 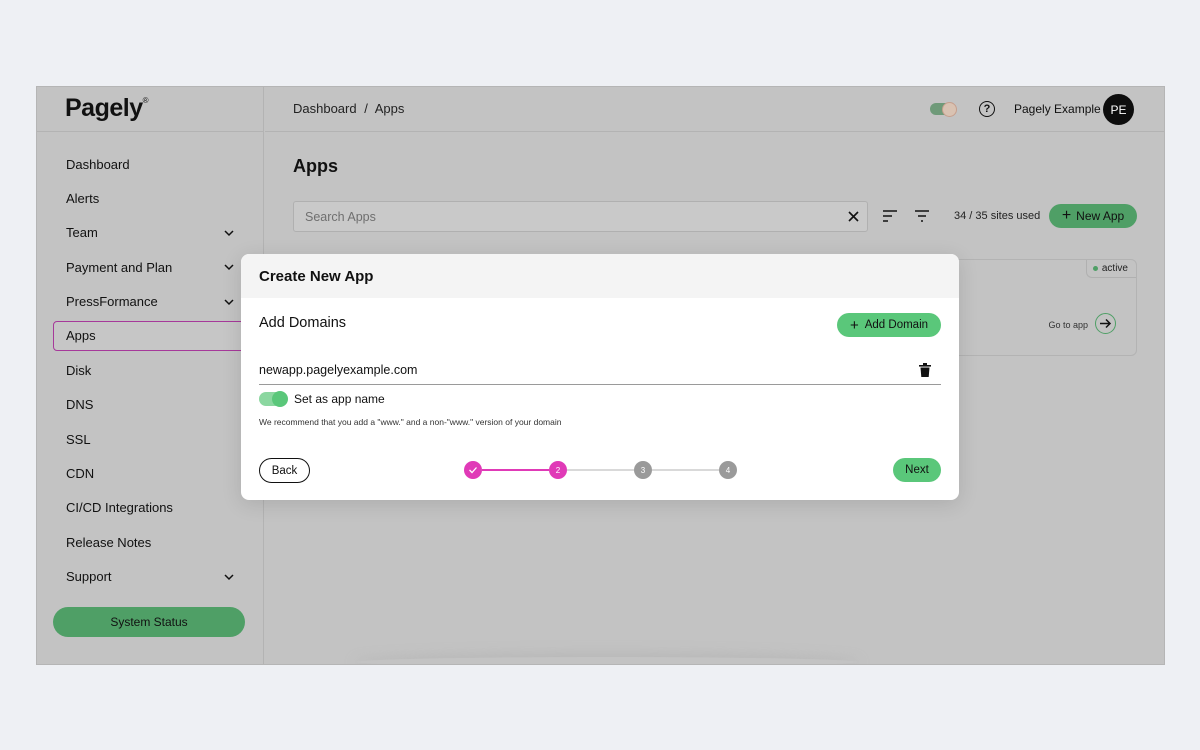 What do you see at coordinates (119, 508) in the screenshot?
I see `sidebar-item-label: CI/CD Integrations` at bounding box center [119, 508].